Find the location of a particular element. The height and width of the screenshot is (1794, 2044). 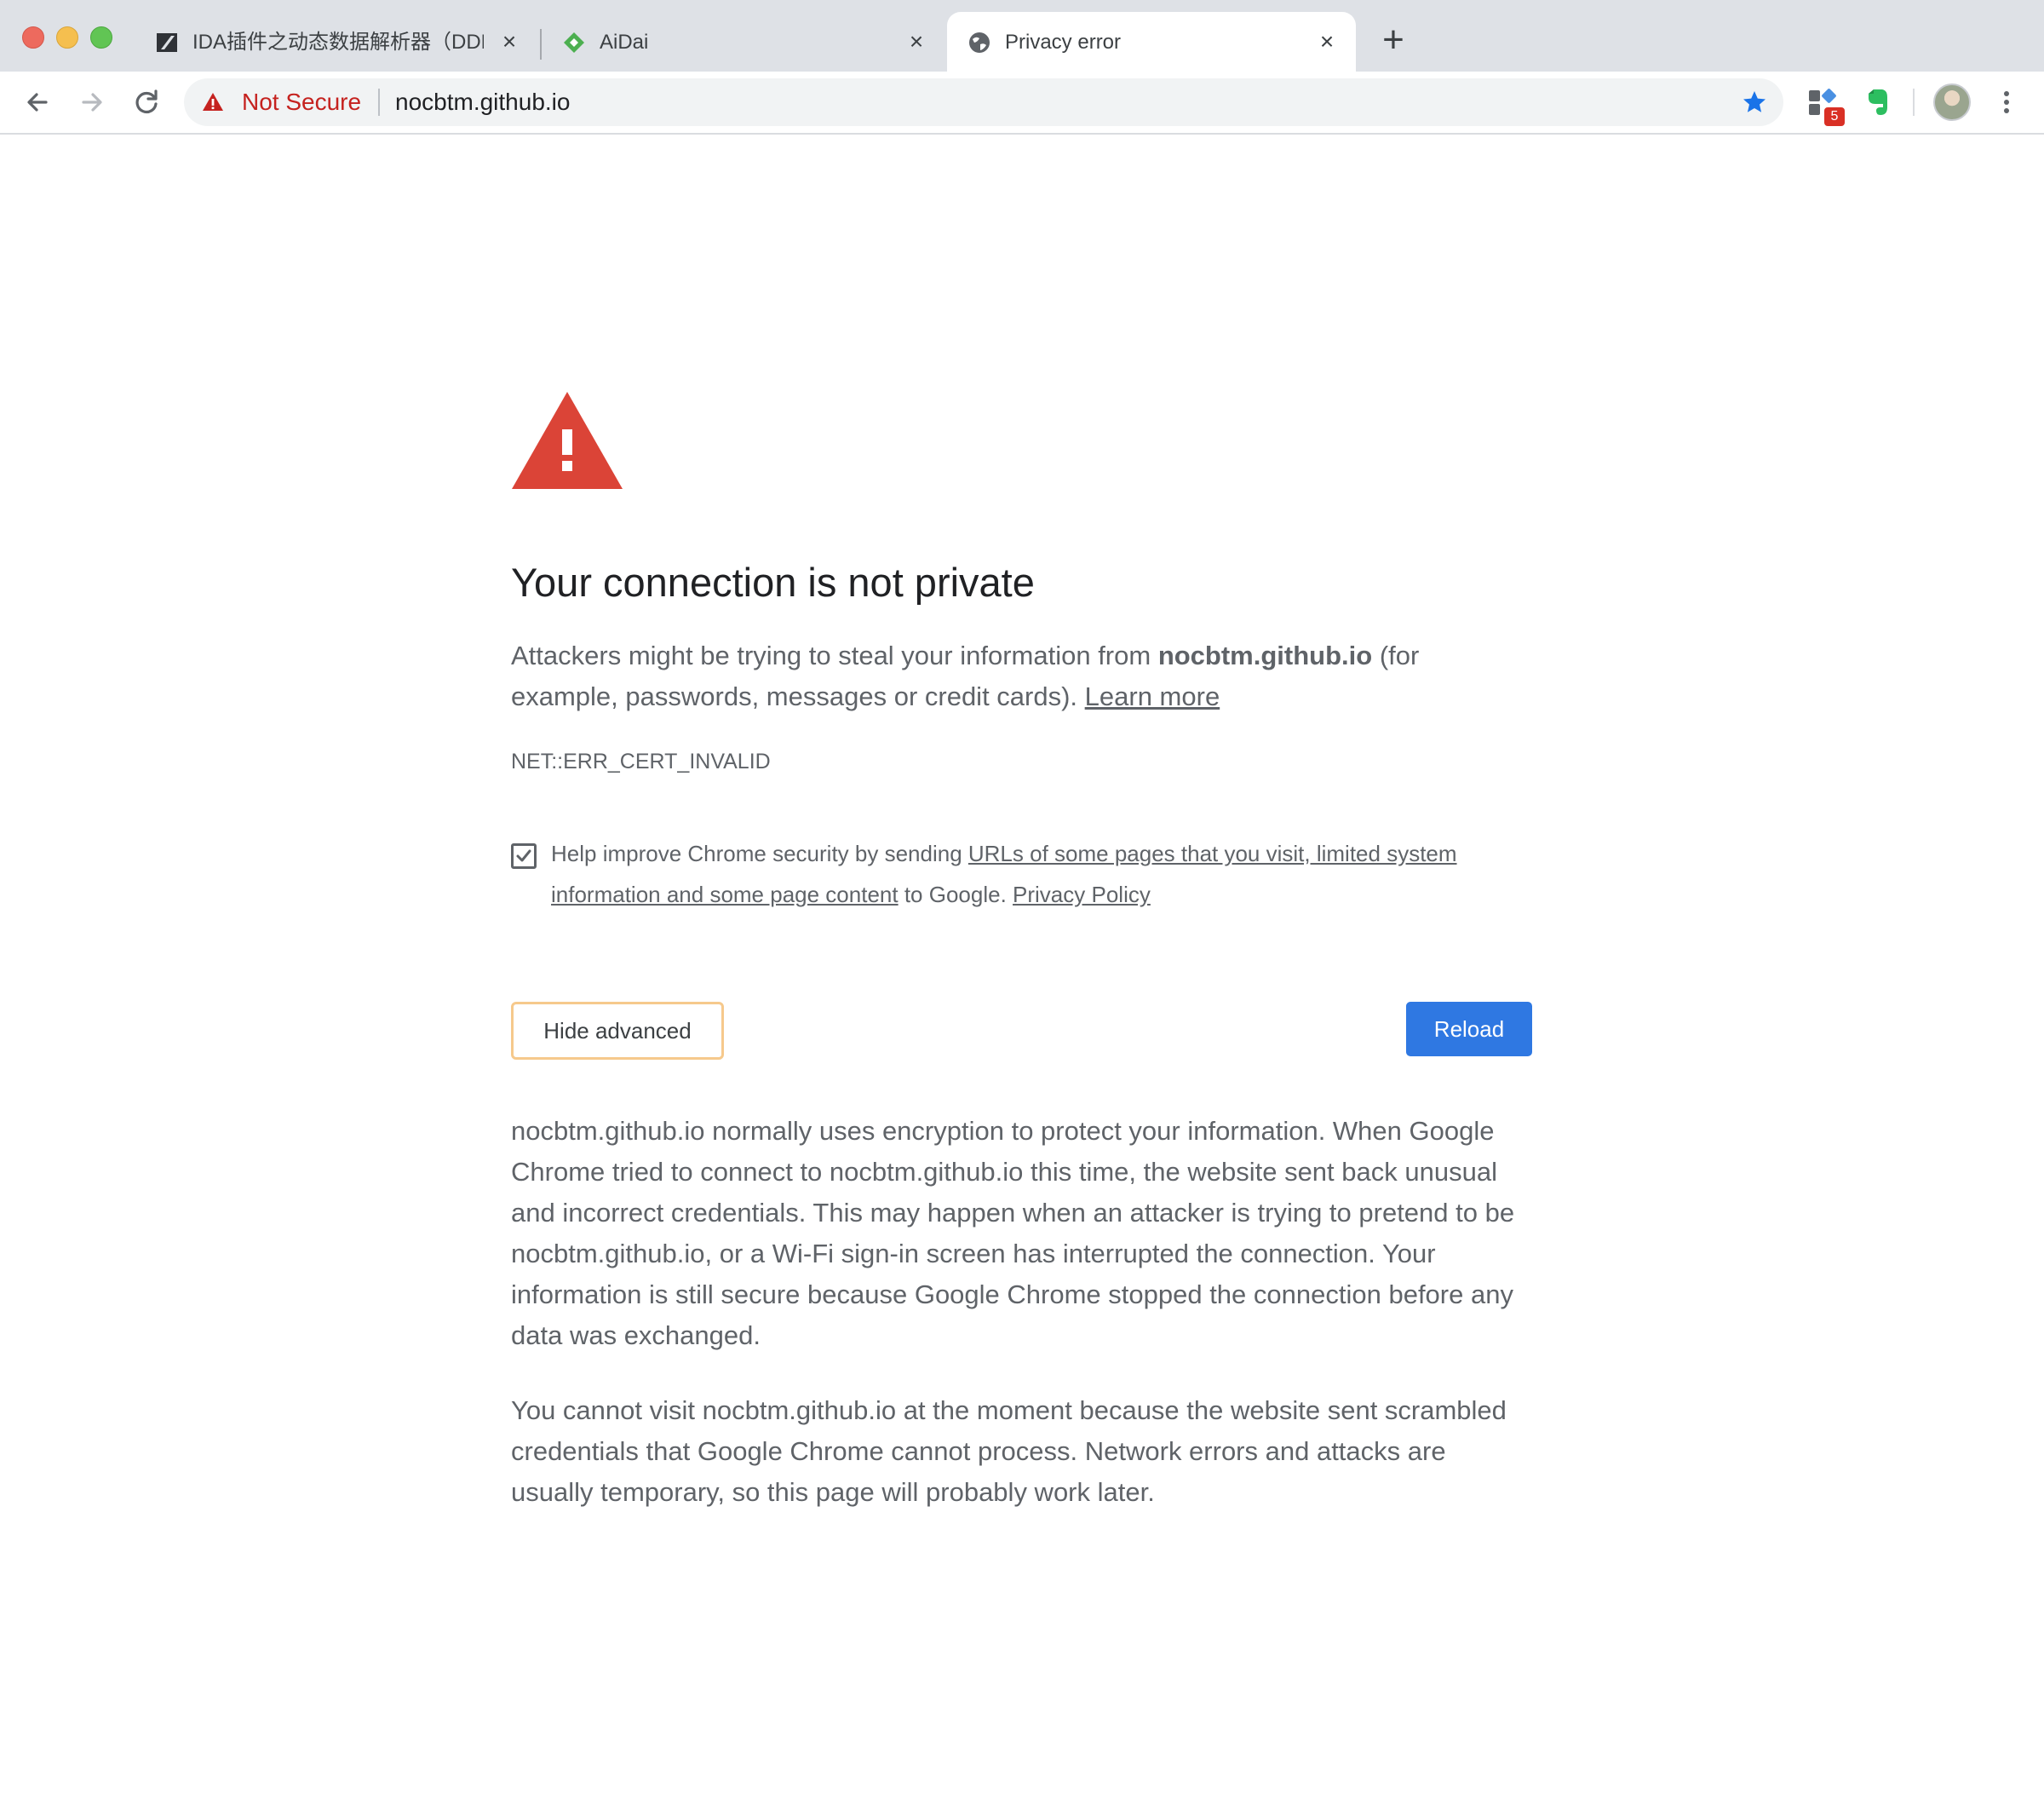

tab-title: Privacy error is located at coordinates (1063, 43).